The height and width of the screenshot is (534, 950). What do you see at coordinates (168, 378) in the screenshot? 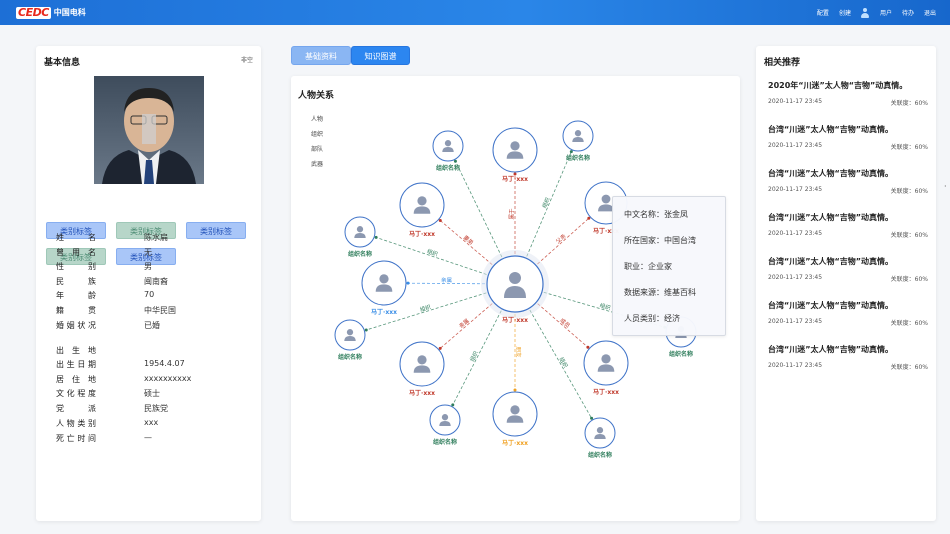
I see `info-value: xxxxxxxxxx` at bounding box center [168, 378].